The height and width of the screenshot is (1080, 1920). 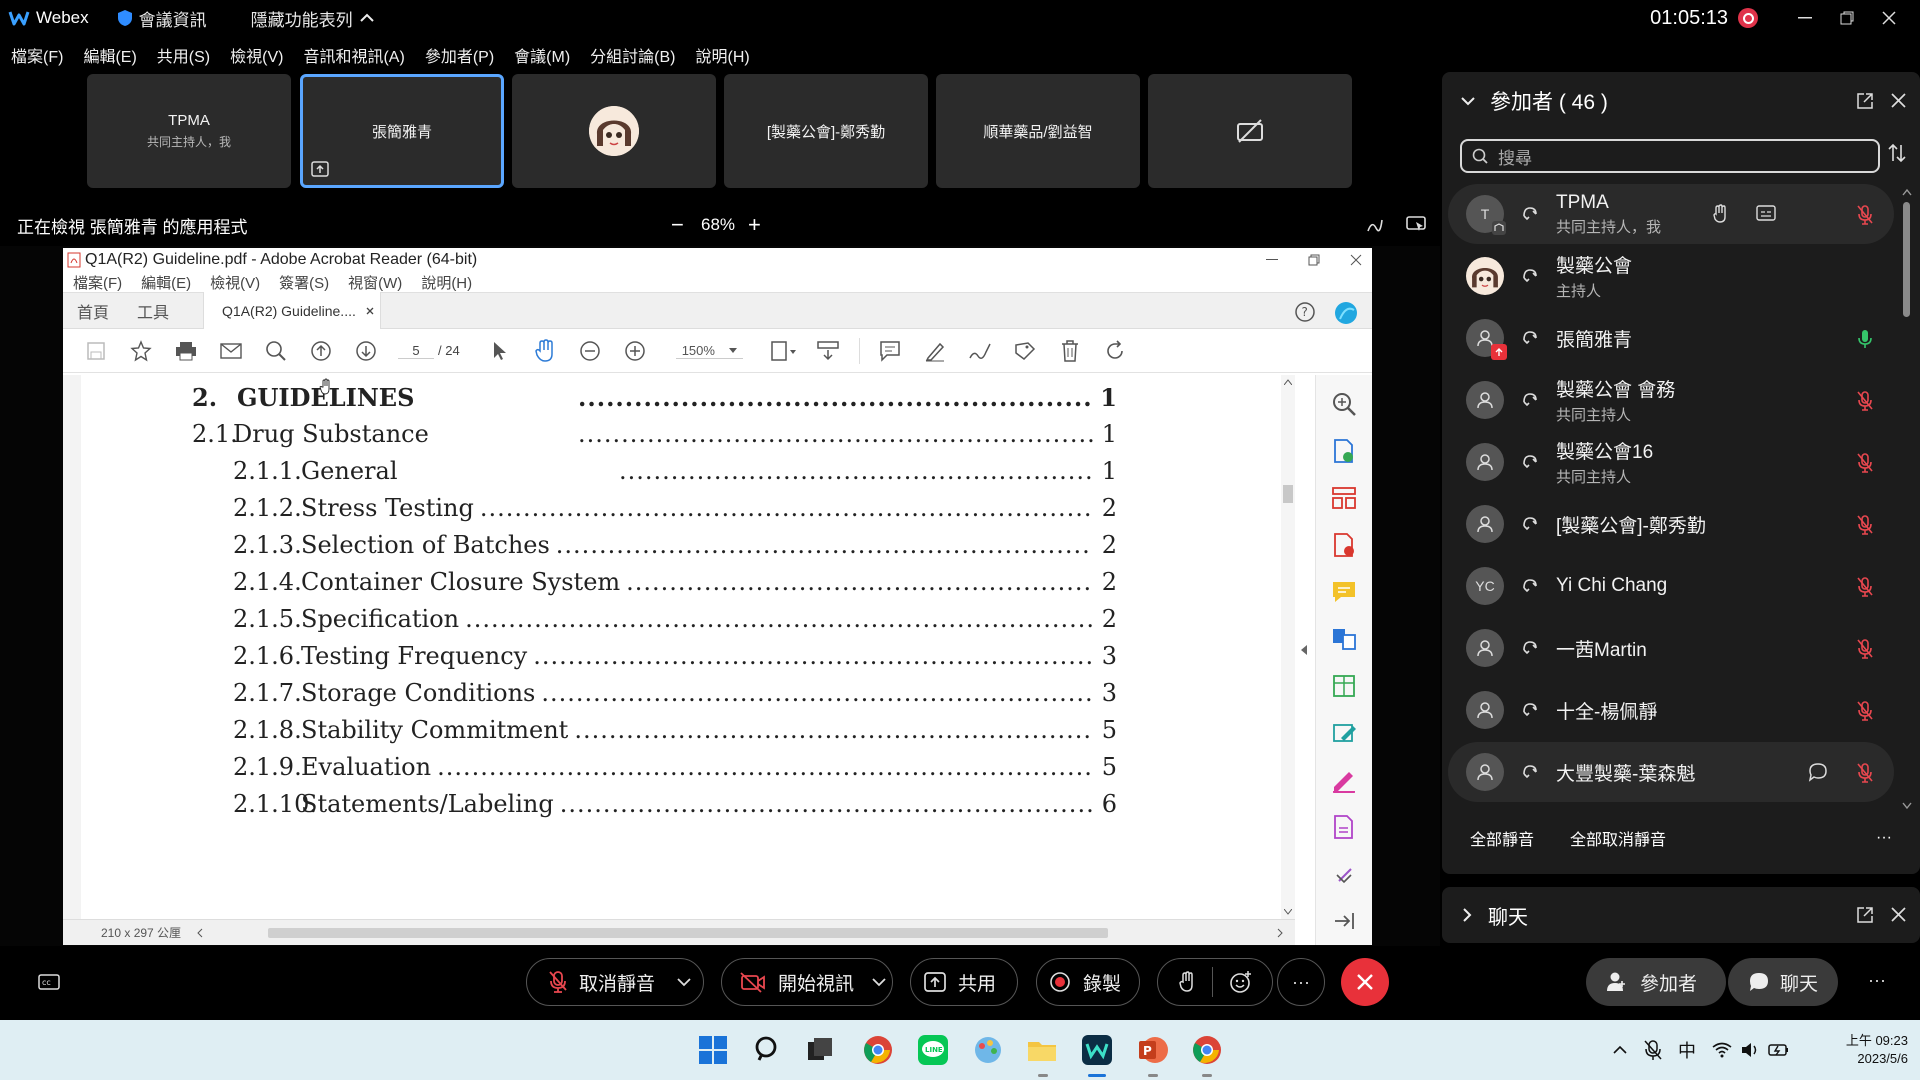 I want to click on task-view-icon, so click(x=820, y=1050).